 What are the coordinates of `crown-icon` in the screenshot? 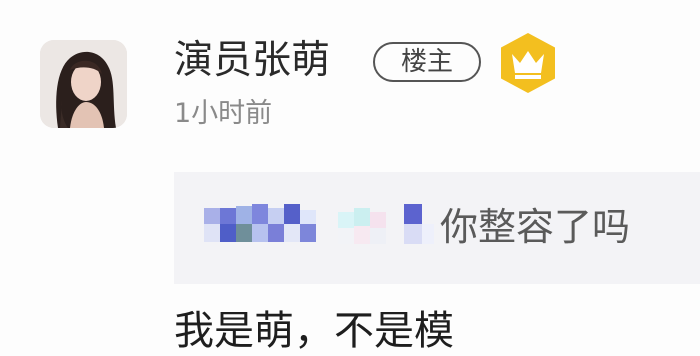 It's located at (528, 63).